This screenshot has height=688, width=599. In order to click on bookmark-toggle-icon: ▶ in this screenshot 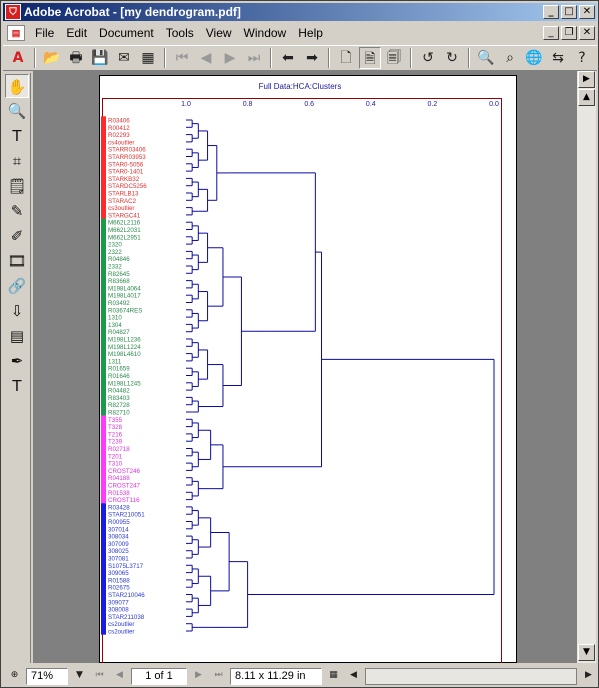, I will do `click(586, 79)`.